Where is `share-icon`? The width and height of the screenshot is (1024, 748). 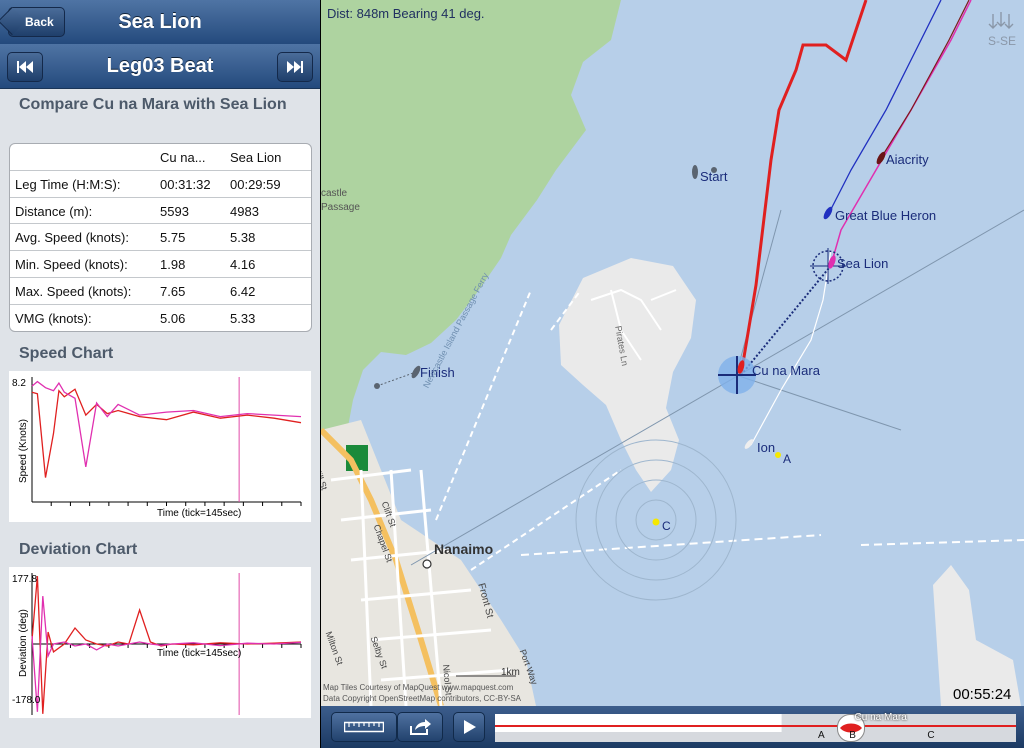 share-icon is located at coordinates (420, 727).